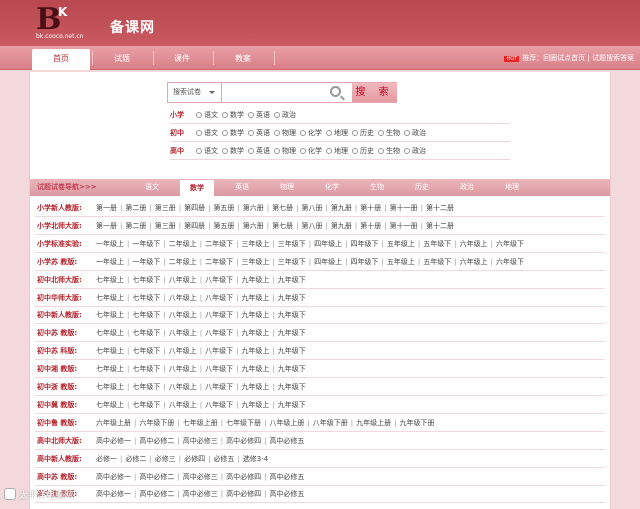  What do you see at coordinates (106, 459) in the screenshot?
I see `textbook-link: 必修一` at bounding box center [106, 459].